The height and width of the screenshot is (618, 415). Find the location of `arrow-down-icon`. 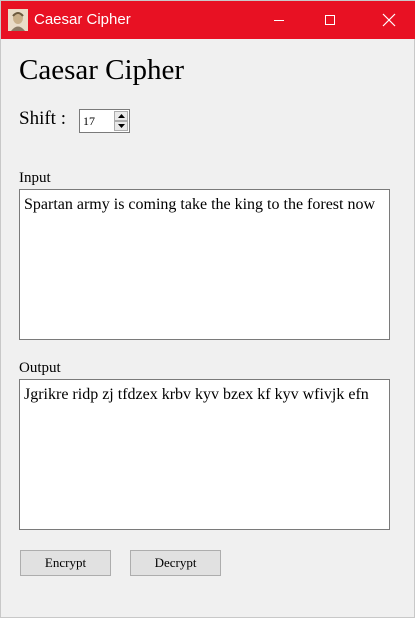

arrow-down-icon is located at coordinates (121, 126).